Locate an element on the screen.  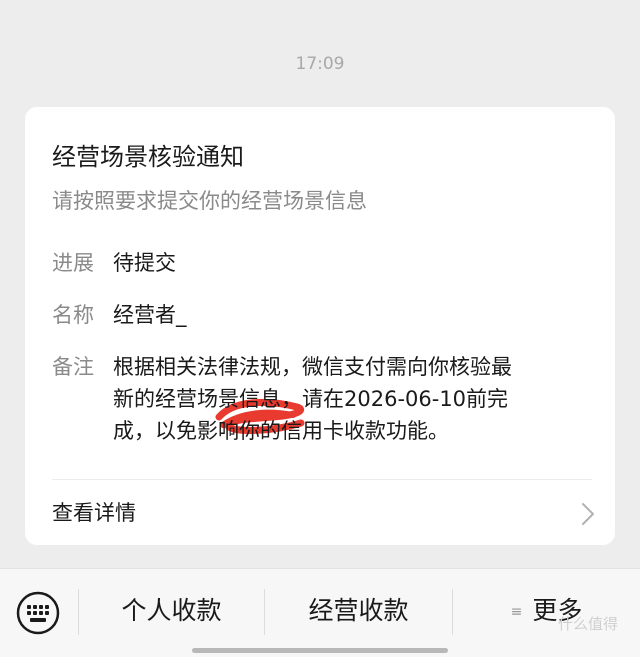
service-menu-bar: 个人收款 经营收款 ≡ 更多 什么值得 is located at coordinates (320, 612).